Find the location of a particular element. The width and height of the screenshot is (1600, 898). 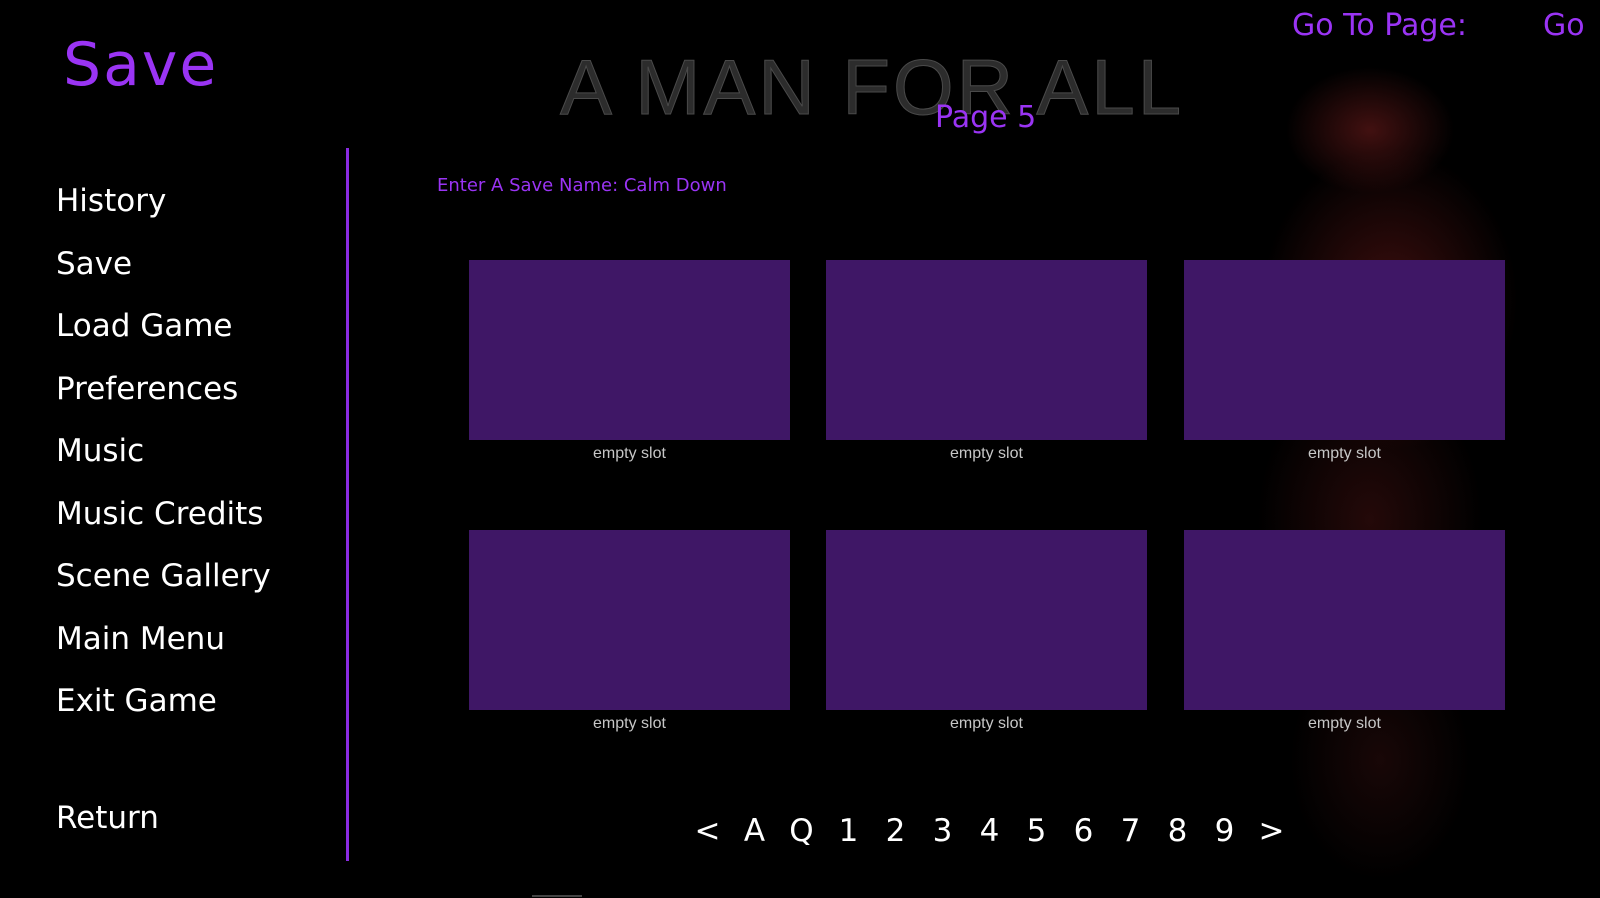

save-slot-2: empty slot is located at coordinates (986, 361).